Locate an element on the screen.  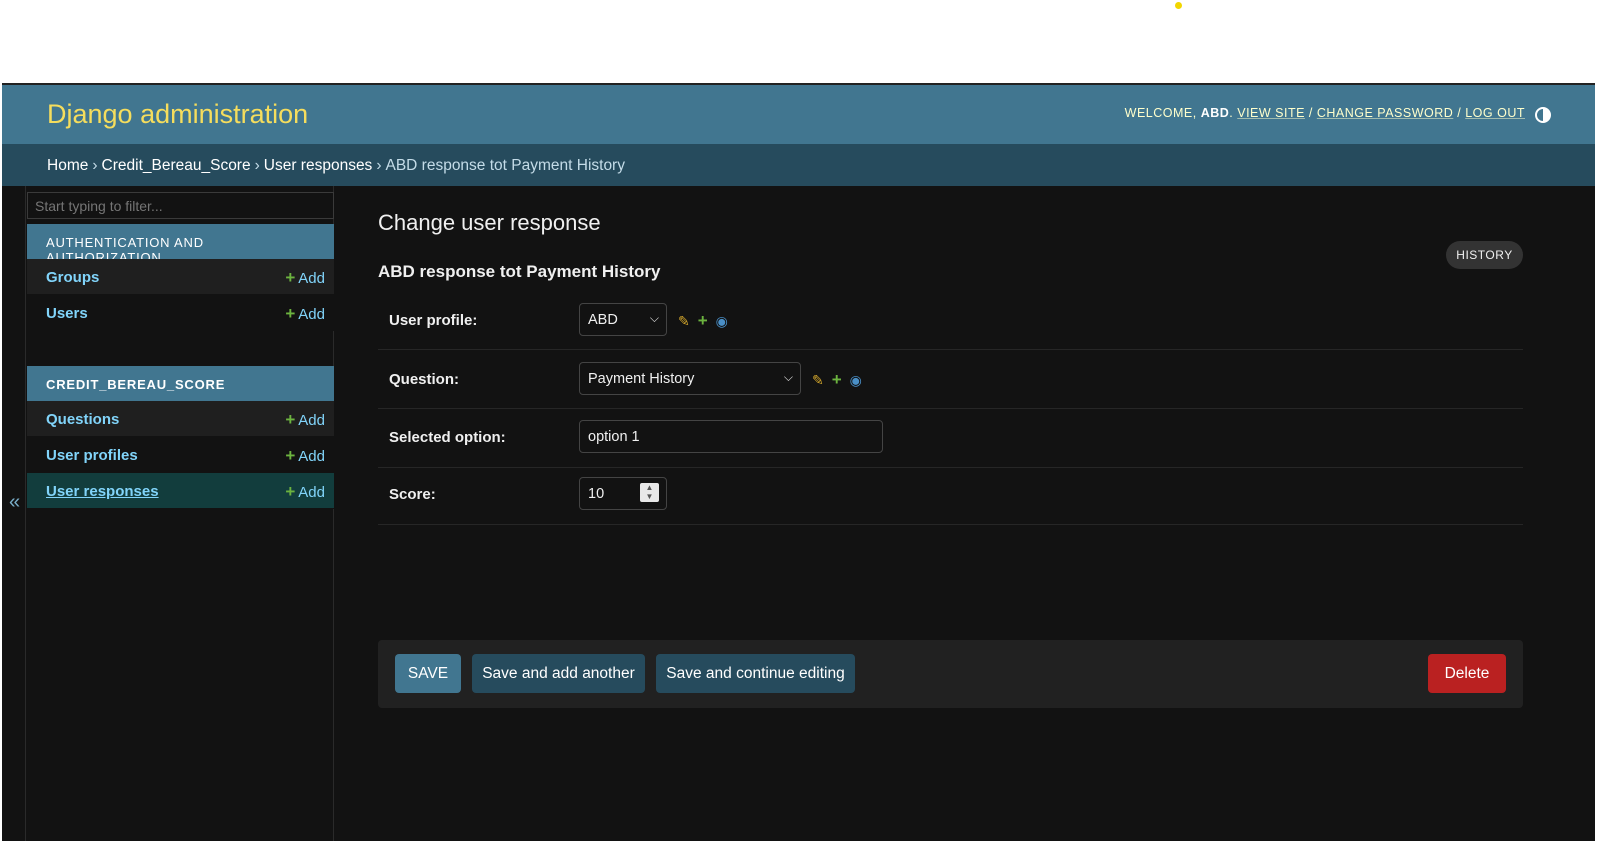
log-out-link: LOG OUT is located at coordinates (1495, 113).